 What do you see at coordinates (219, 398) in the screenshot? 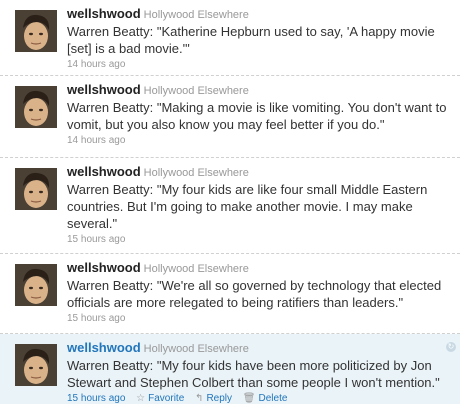
I see `reply-label: Reply` at bounding box center [219, 398].